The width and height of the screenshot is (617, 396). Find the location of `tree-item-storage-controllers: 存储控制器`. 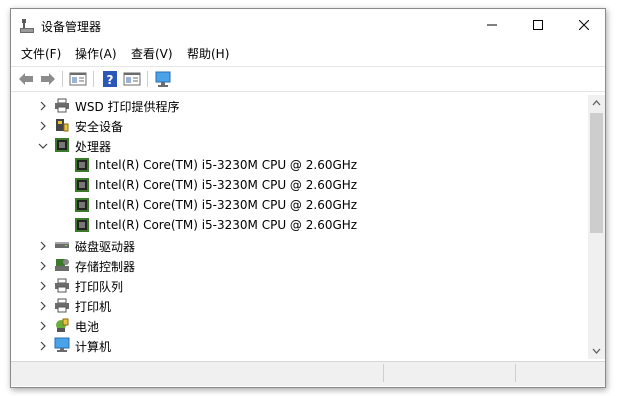

tree-item-storage-controllers: 存储控制器 is located at coordinates (299, 265).